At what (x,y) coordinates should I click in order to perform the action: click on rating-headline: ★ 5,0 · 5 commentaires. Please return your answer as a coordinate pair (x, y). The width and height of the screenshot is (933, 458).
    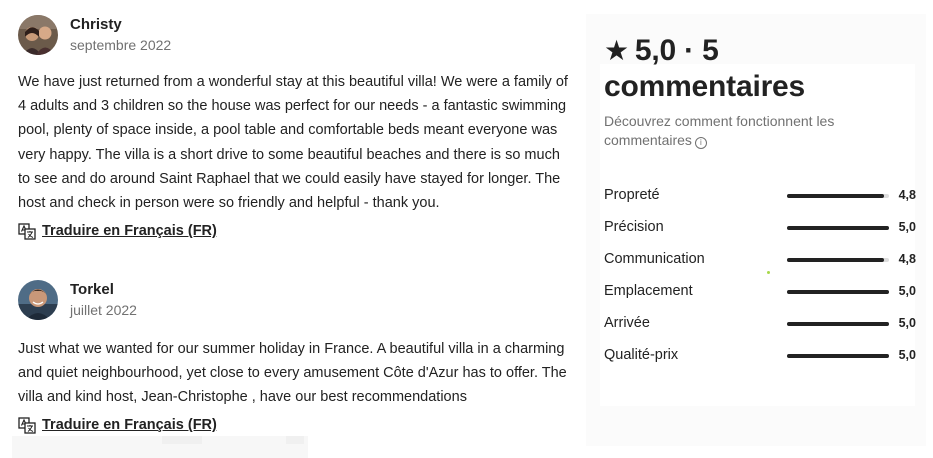
    Looking at the image, I should click on (764, 69).